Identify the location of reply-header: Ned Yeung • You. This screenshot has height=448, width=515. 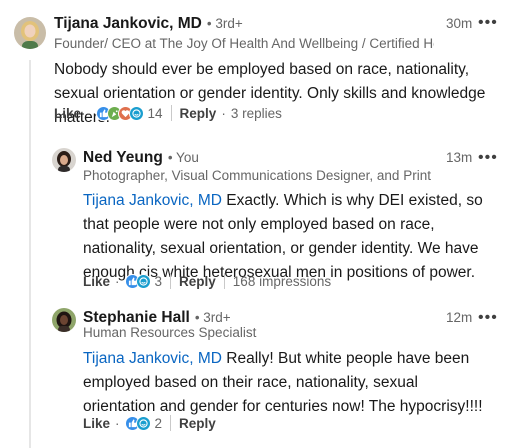
(141, 158).